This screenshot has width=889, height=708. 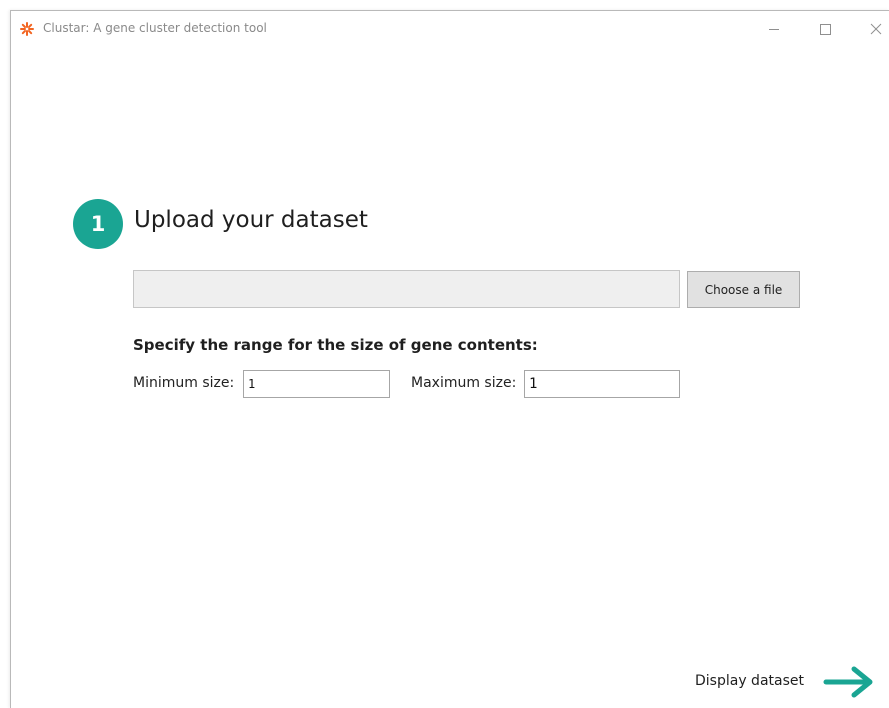 I want to click on choose-file-button: Choose a file, so click(x=743, y=289).